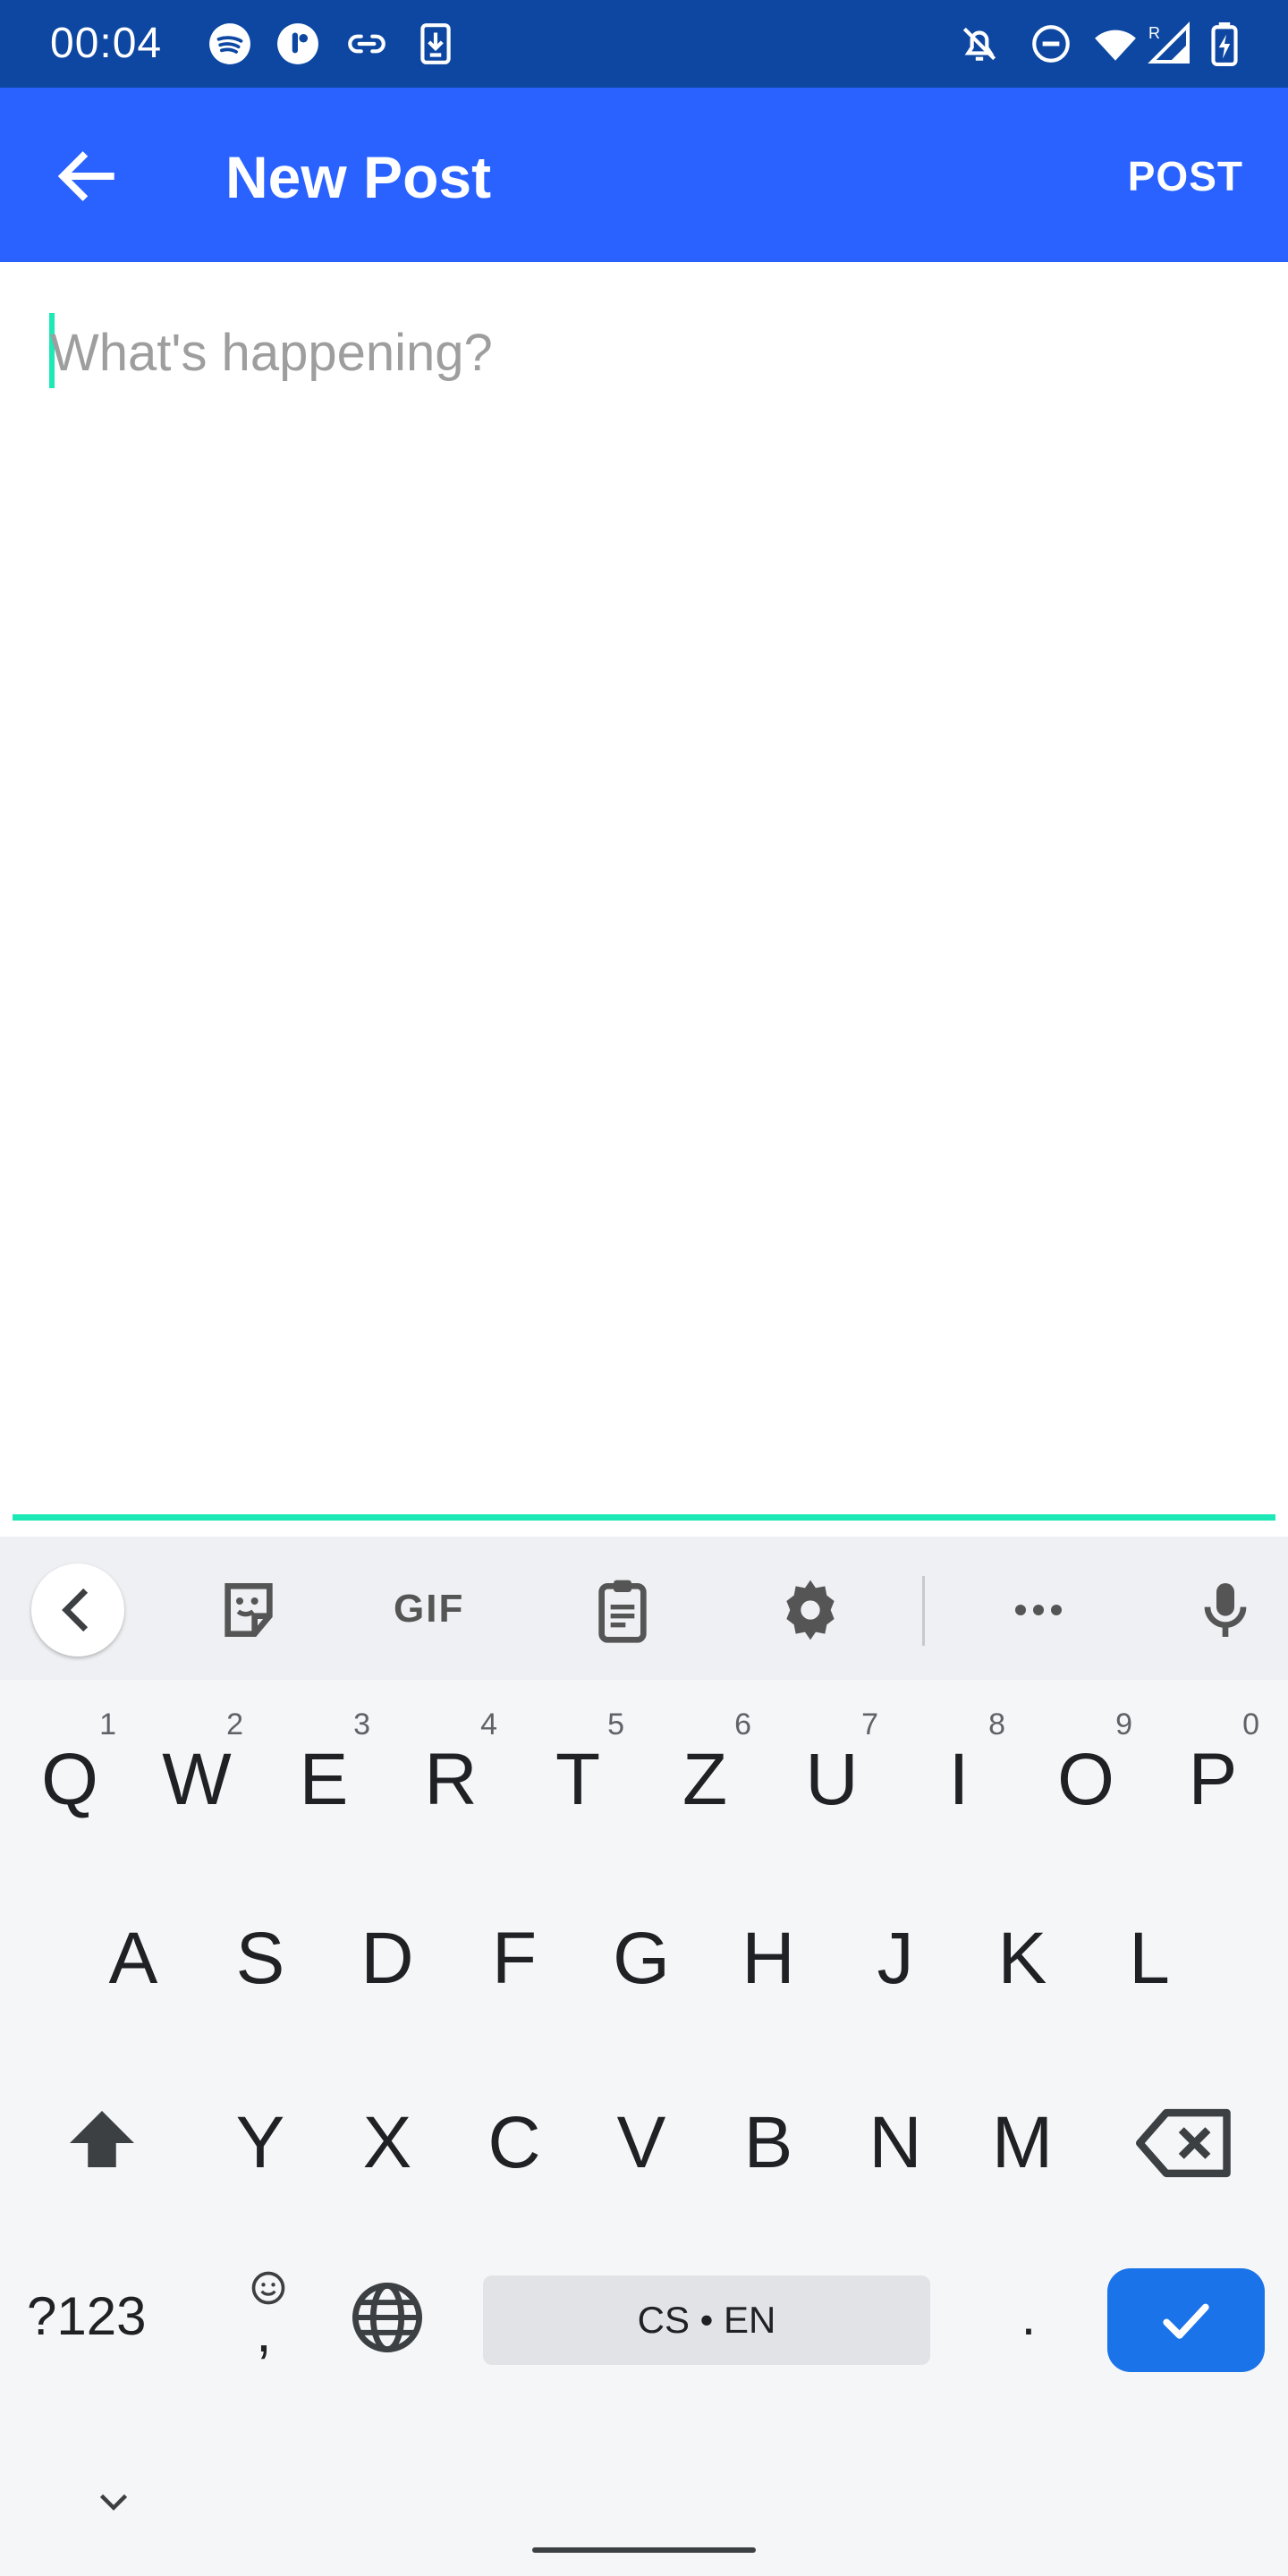 The width and height of the screenshot is (1288, 2576). Describe the element at coordinates (69, 1779) in the screenshot. I see `key-q: Q1` at that location.